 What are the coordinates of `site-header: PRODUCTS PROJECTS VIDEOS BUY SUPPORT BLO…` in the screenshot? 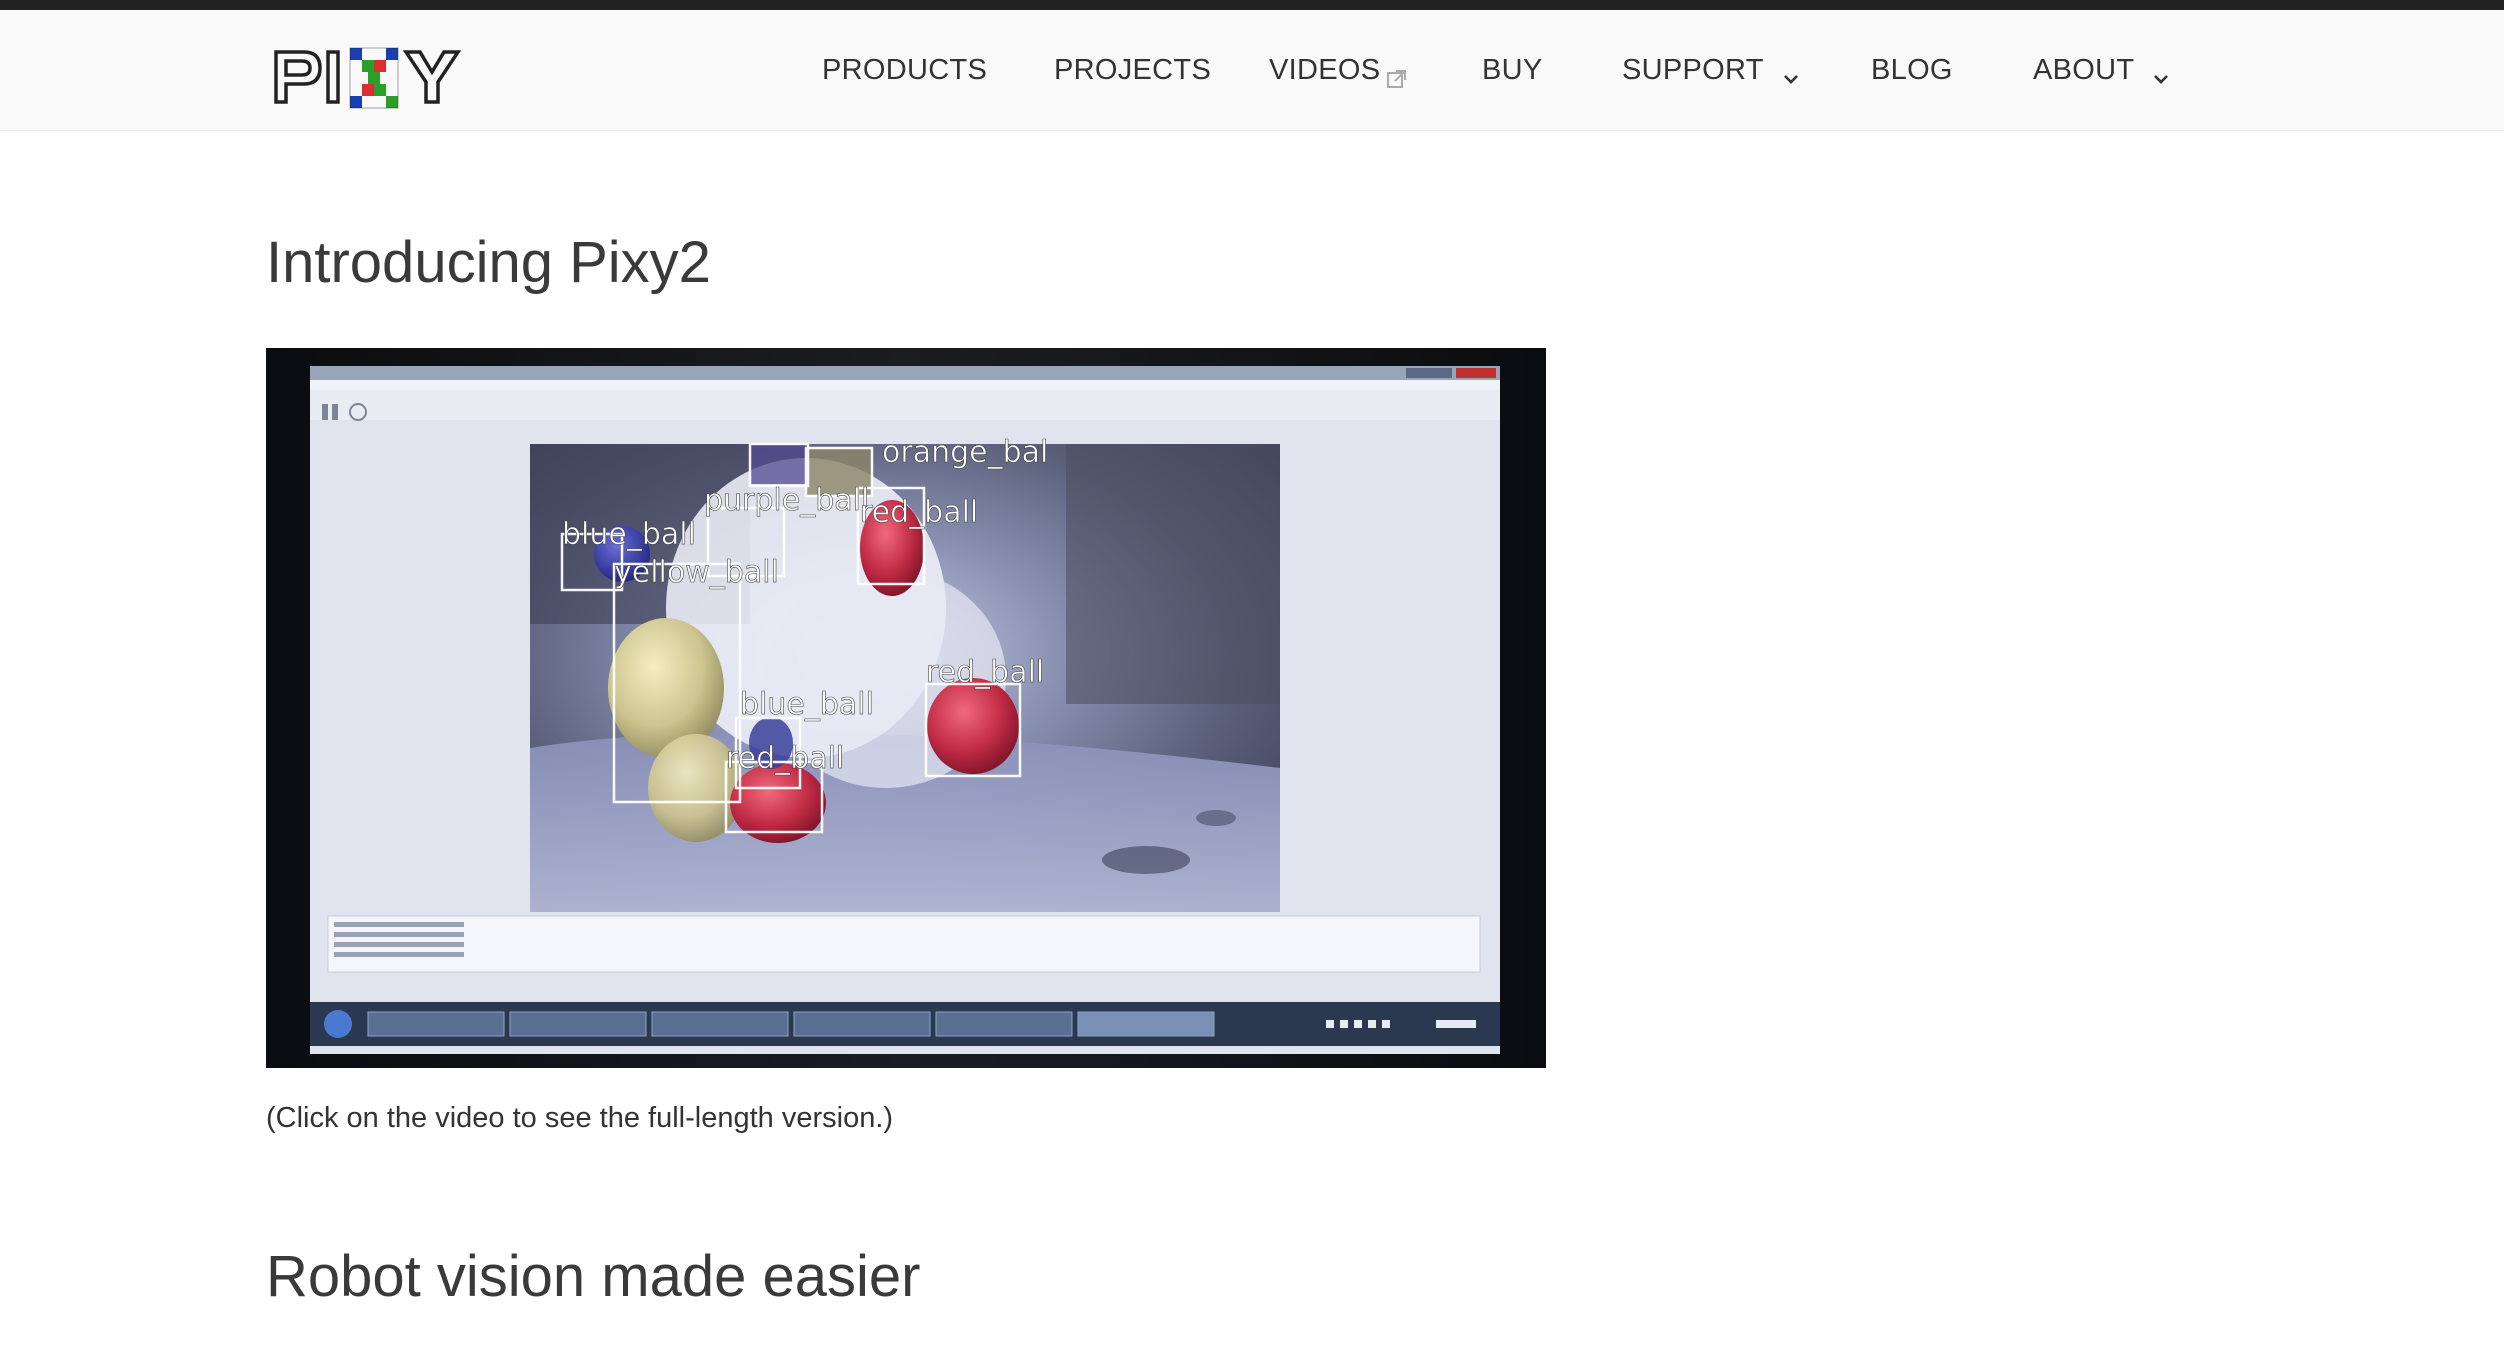 It's located at (1252, 70).